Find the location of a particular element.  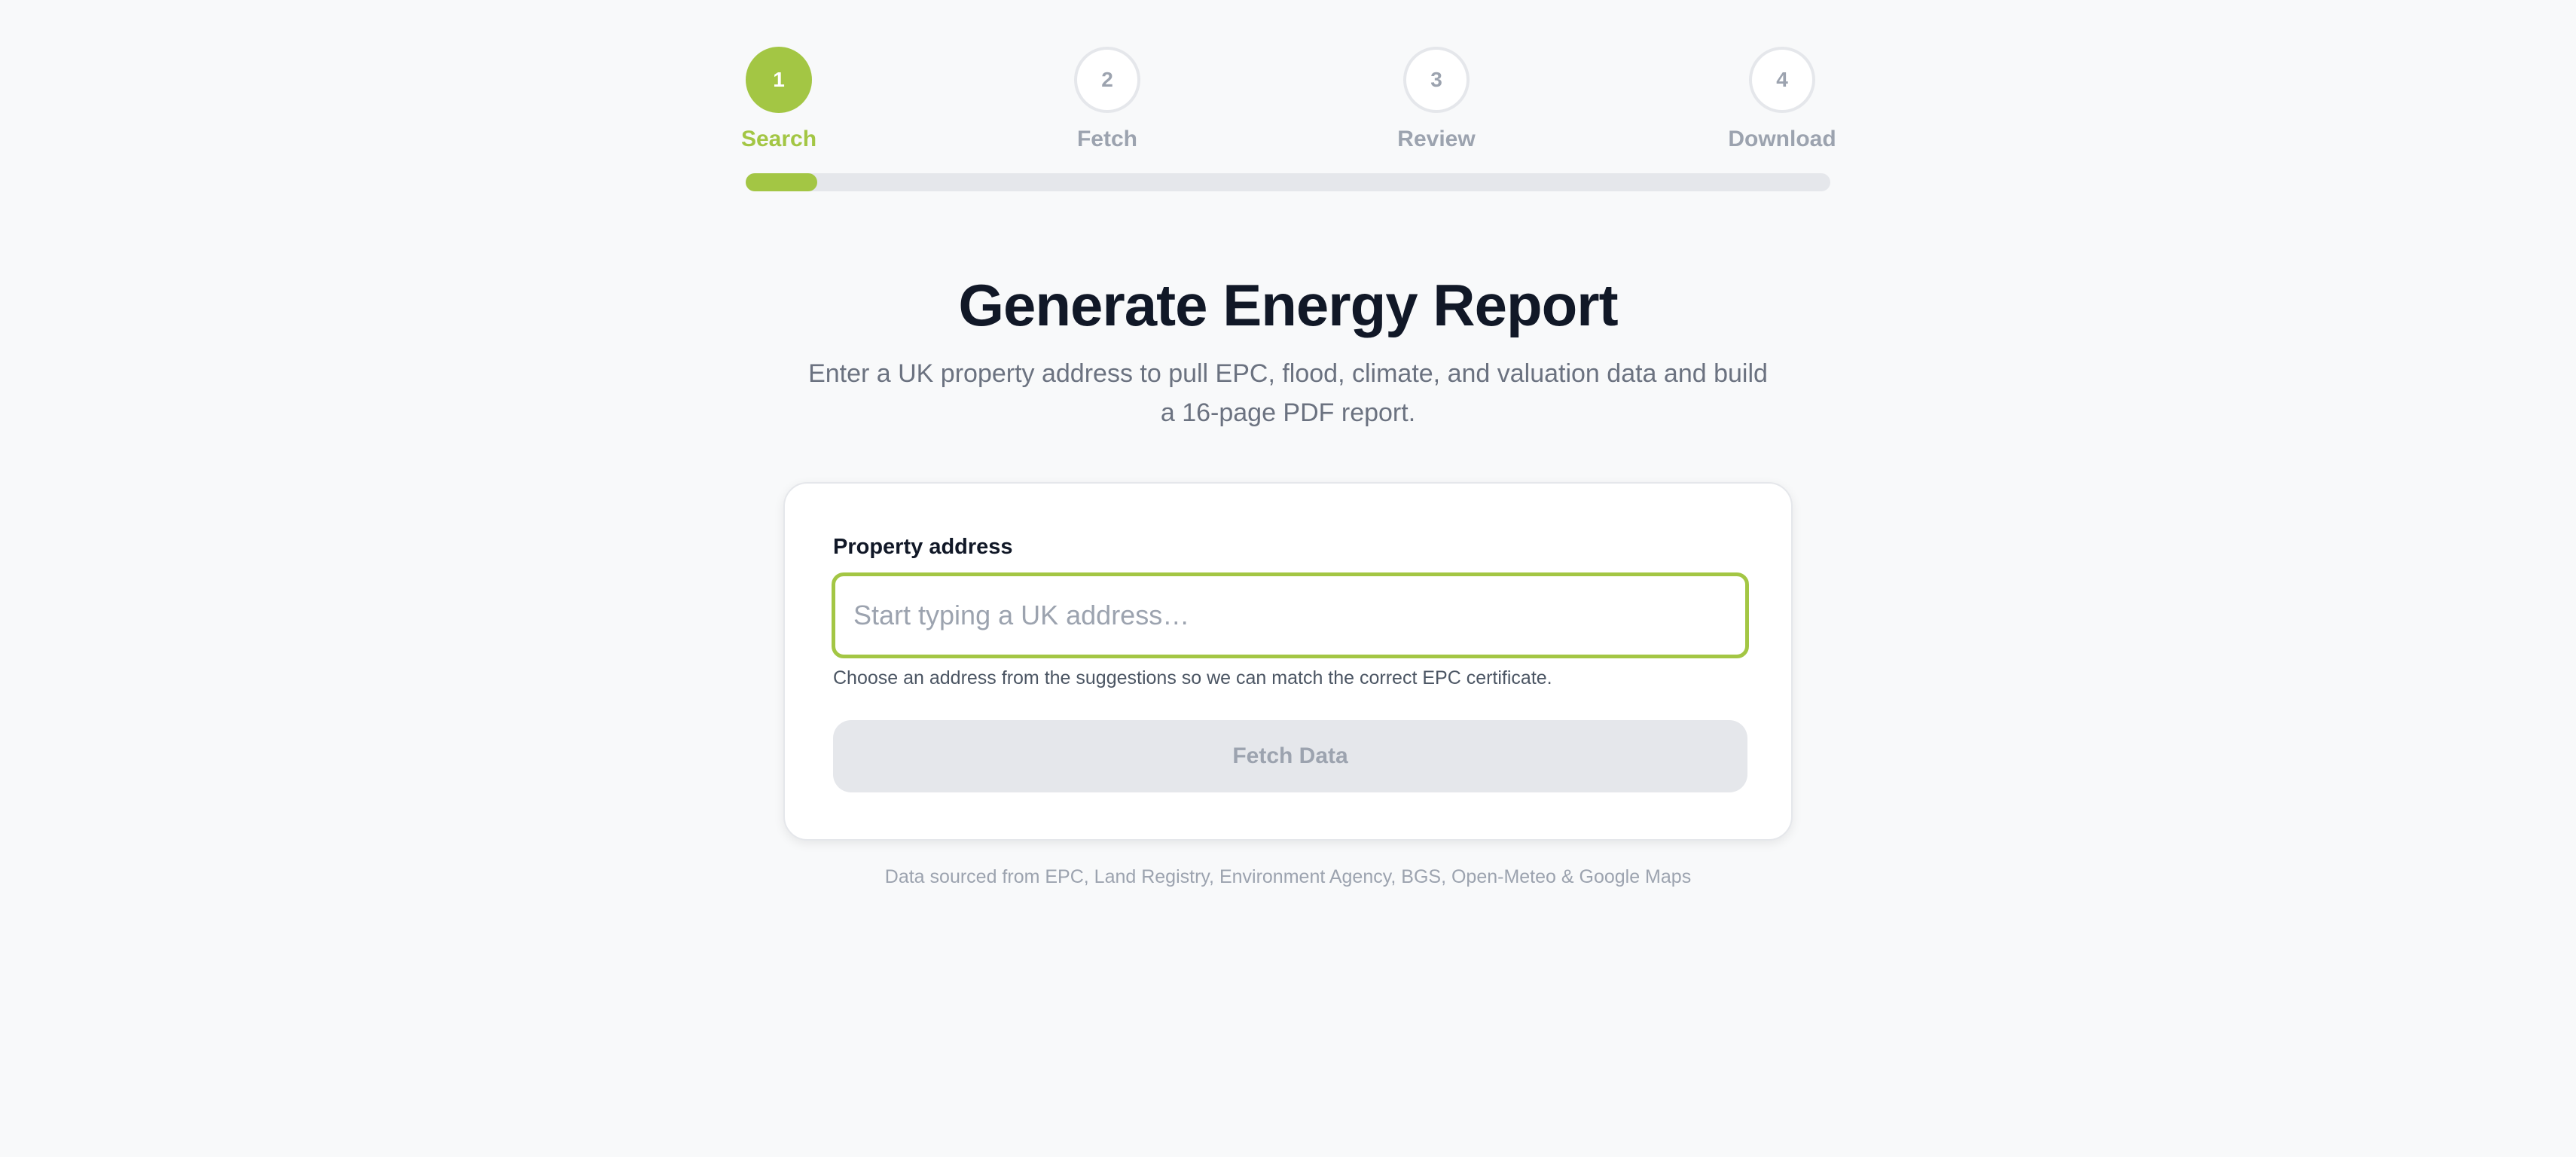

step-number-badge: 3 is located at coordinates (1437, 80).